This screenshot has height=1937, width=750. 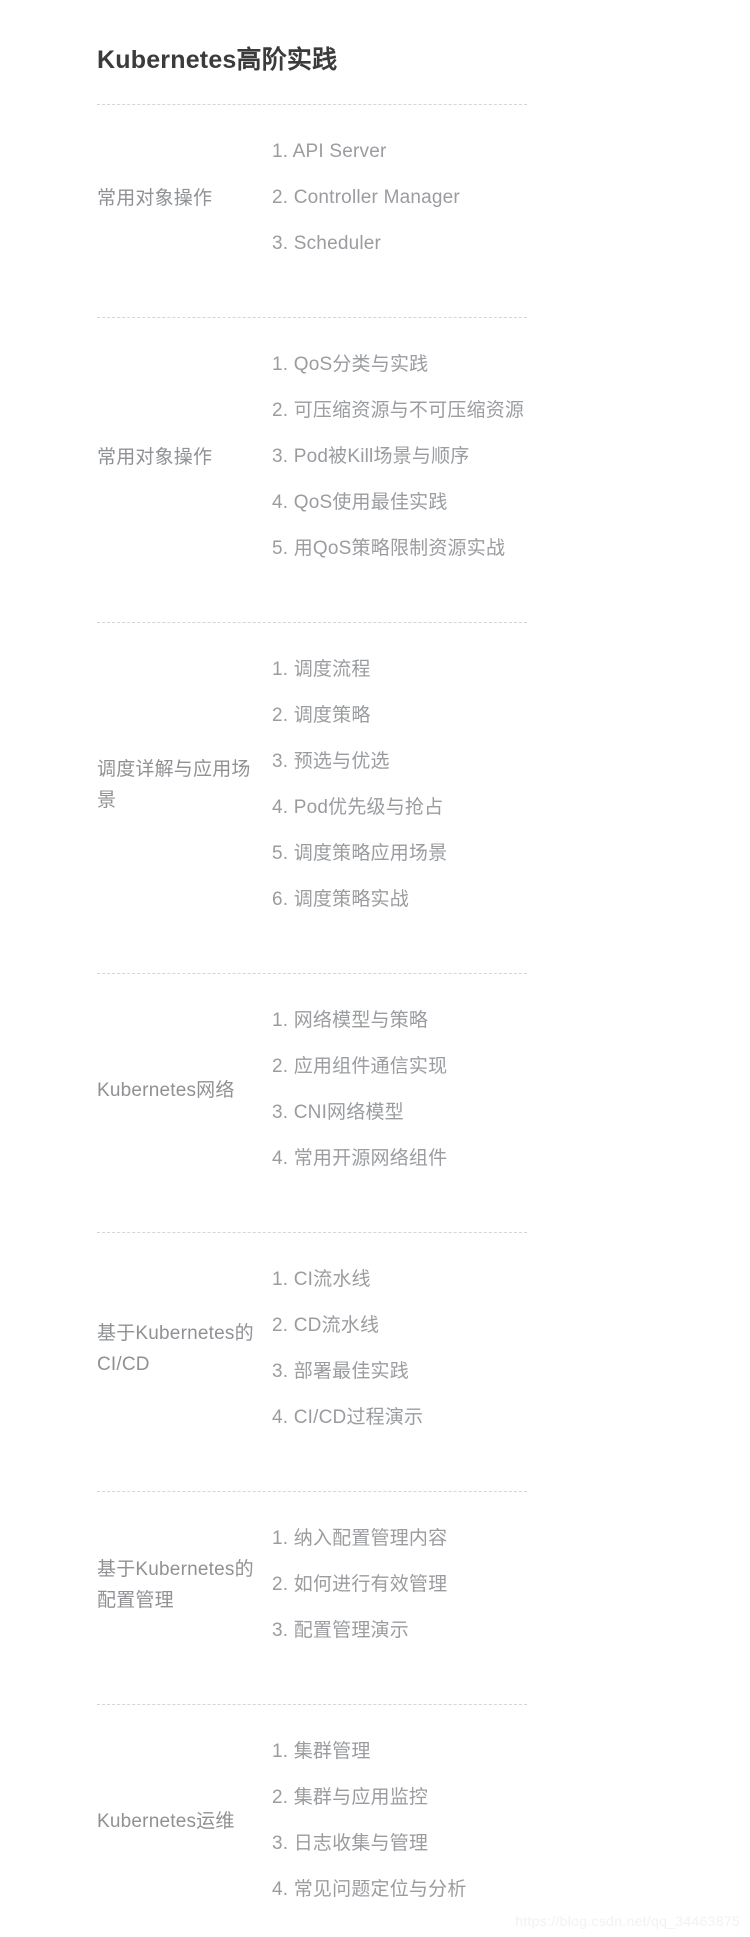 What do you see at coordinates (331, 761) in the screenshot?
I see `list-item: 3. 预选与优选` at bounding box center [331, 761].